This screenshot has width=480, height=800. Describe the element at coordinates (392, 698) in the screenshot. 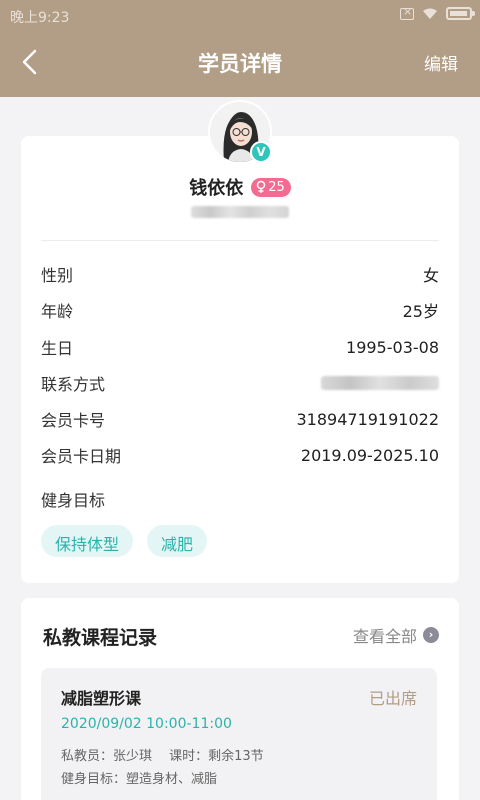

I see `attendance-status: 已出席` at that location.